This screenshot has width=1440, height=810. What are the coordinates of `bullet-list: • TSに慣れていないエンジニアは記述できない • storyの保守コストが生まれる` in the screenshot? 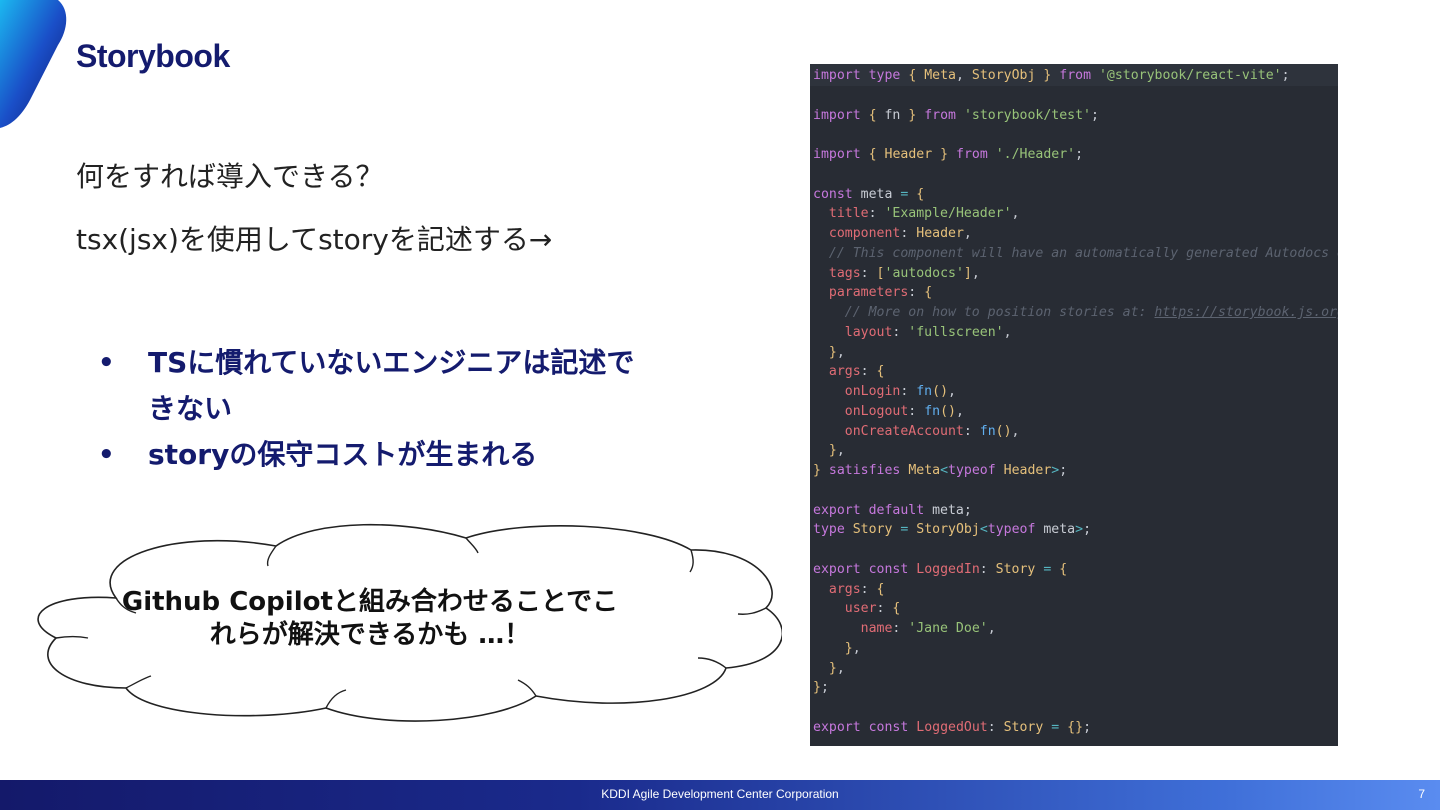 It's located at (378, 409).